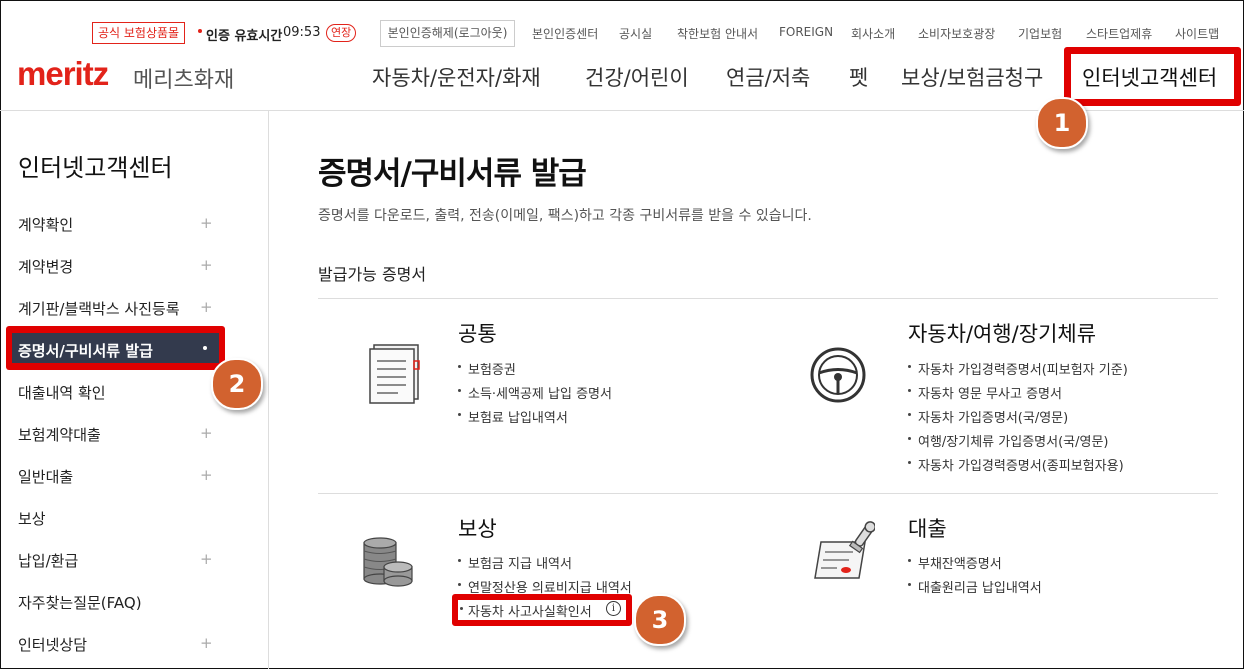  What do you see at coordinates (1197, 33) in the screenshot?
I see `util-link-sitemap: 사이트맵` at bounding box center [1197, 33].